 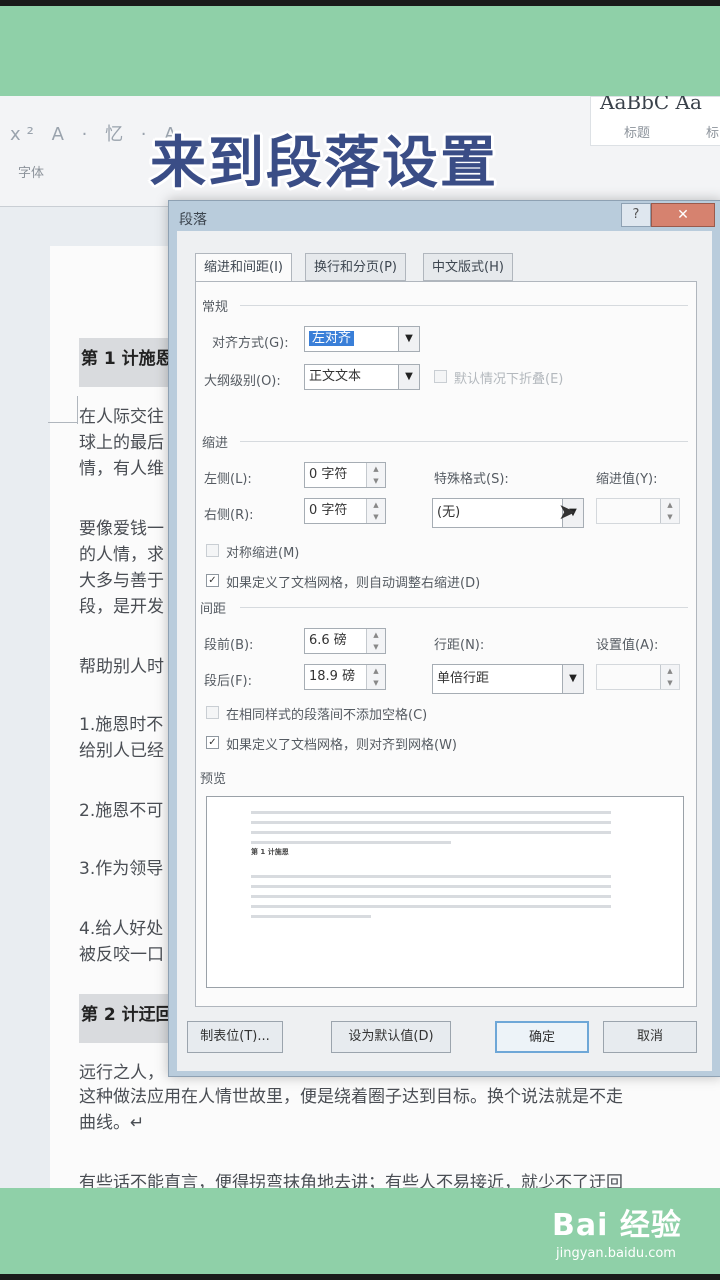 What do you see at coordinates (638, 511) in the screenshot?
I see `indent-by-input: ▲ ▼` at bounding box center [638, 511].